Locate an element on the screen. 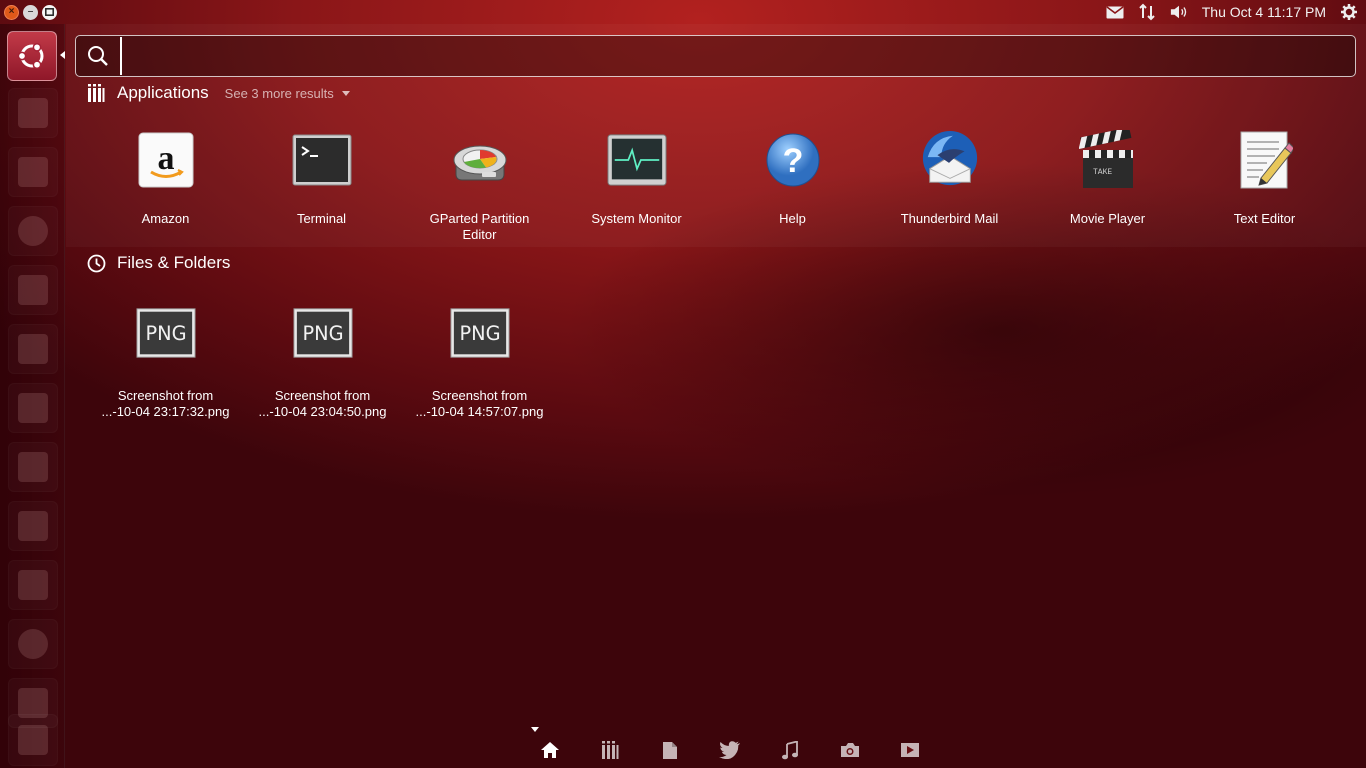 The image size is (1366, 768). mail-icon is located at coordinates (1115, 12).